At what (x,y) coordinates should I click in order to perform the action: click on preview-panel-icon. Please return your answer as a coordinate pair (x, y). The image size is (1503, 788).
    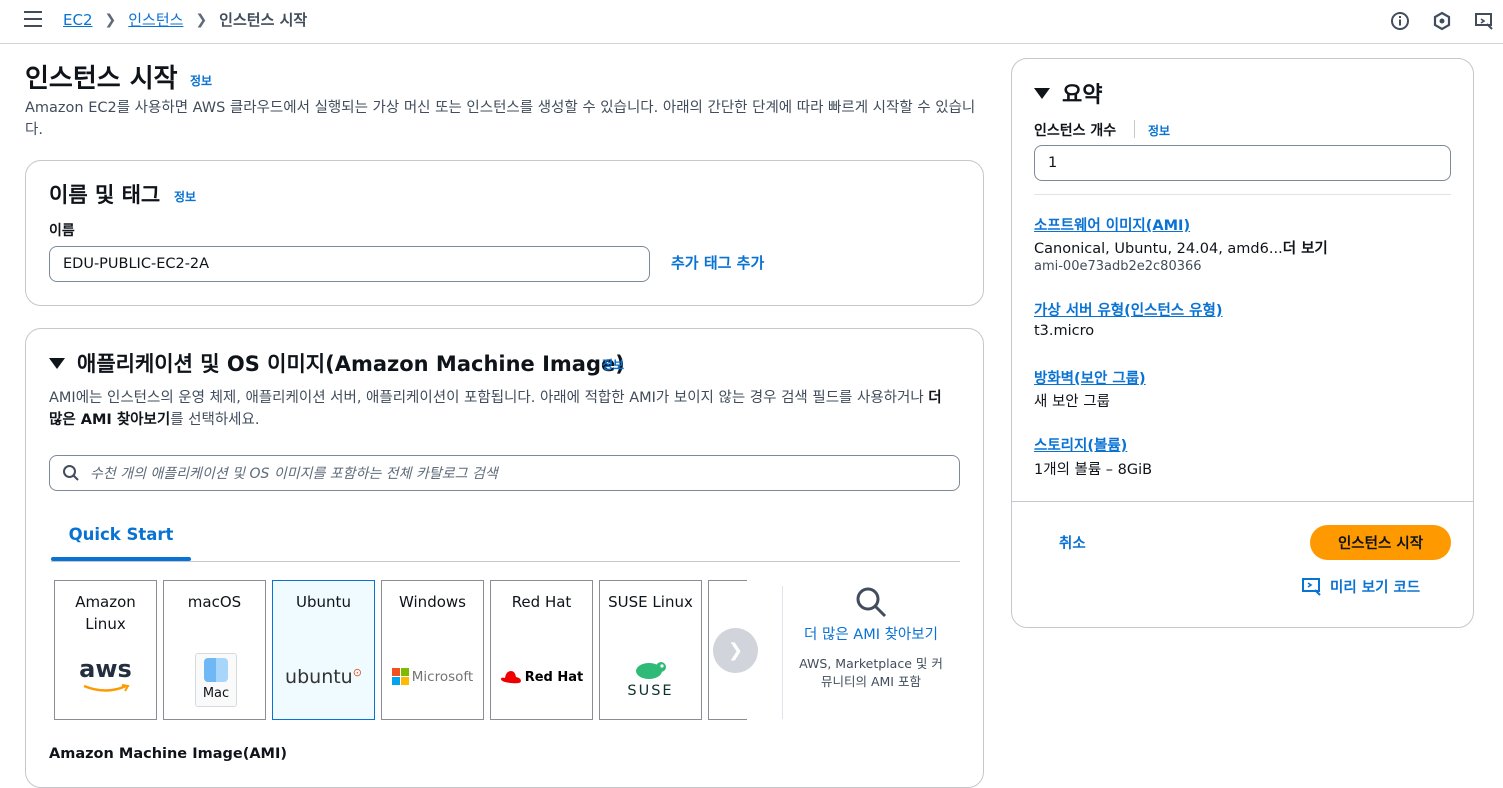
    Looking at the image, I should click on (1484, 21).